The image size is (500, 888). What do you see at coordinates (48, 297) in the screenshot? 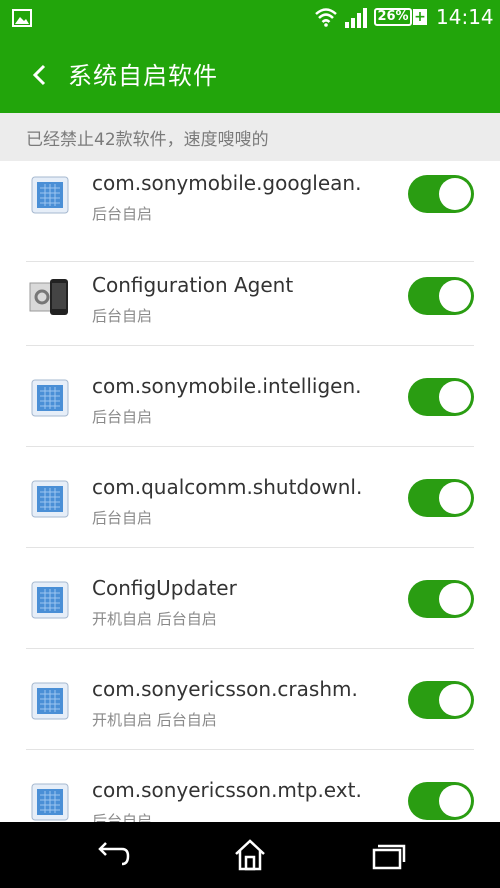
I see `configuration-agent-icon` at bounding box center [48, 297].